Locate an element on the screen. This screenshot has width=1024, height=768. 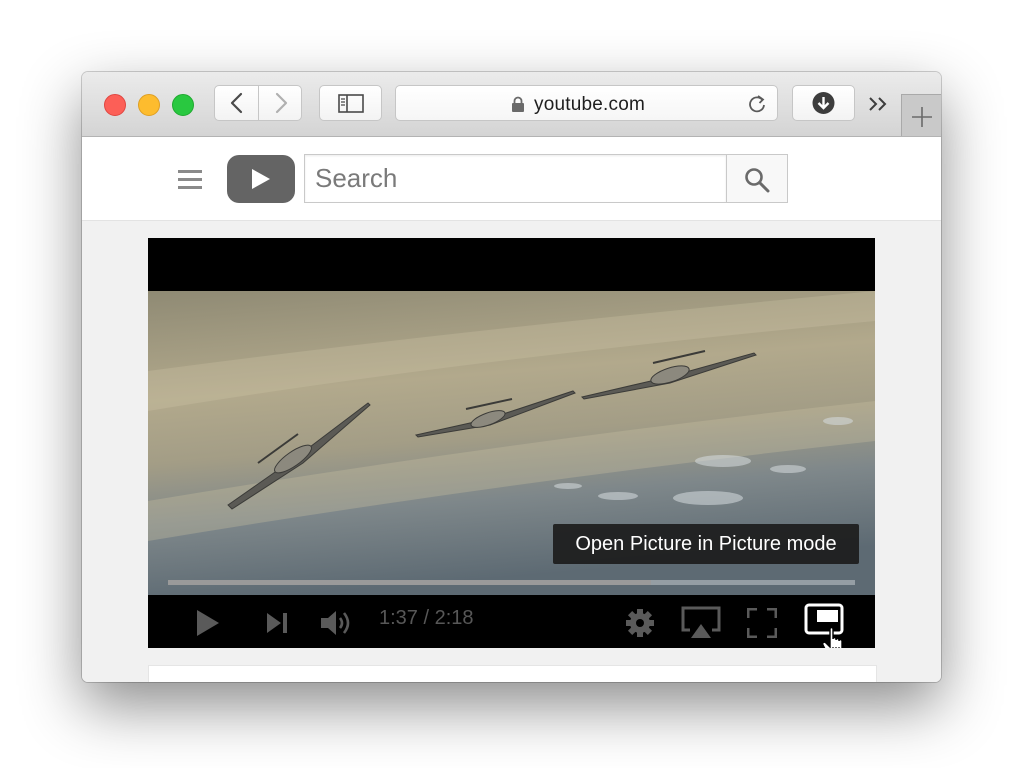
search-input is located at coordinates (515, 178).